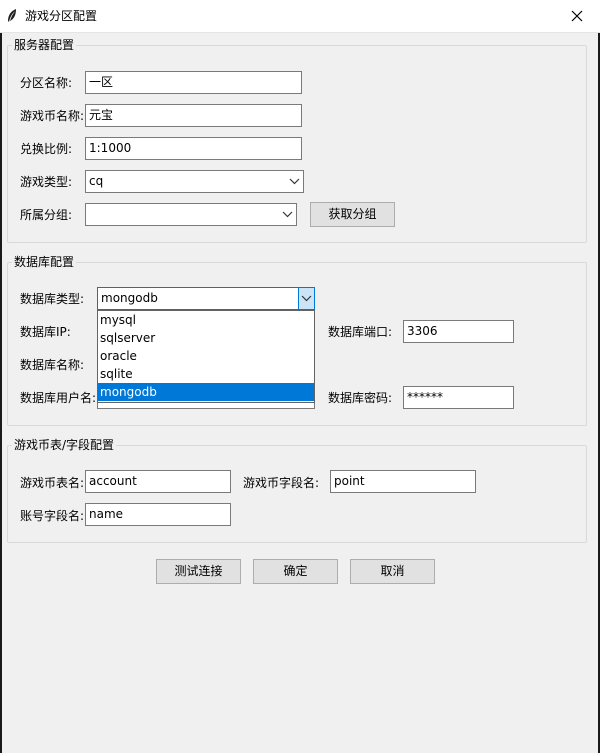 The image size is (600, 753). I want to click on account-field-input: name, so click(158, 514).